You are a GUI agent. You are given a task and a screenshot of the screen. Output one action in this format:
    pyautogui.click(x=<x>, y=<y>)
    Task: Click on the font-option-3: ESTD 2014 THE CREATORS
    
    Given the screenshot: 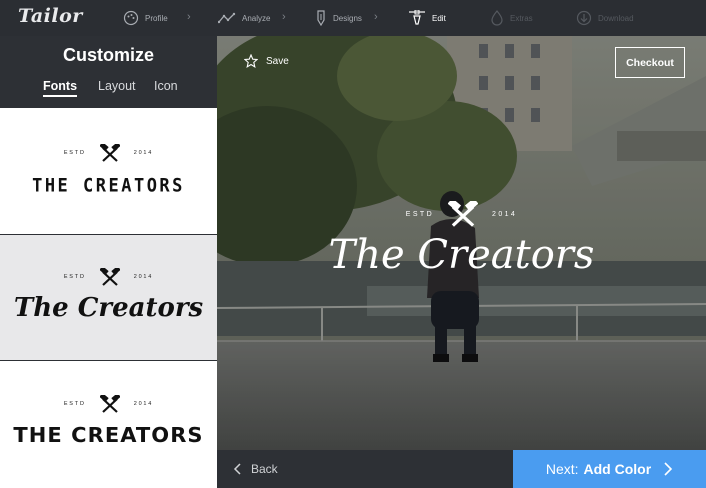 What is the action you would take?
    pyautogui.click(x=108, y=424)
    